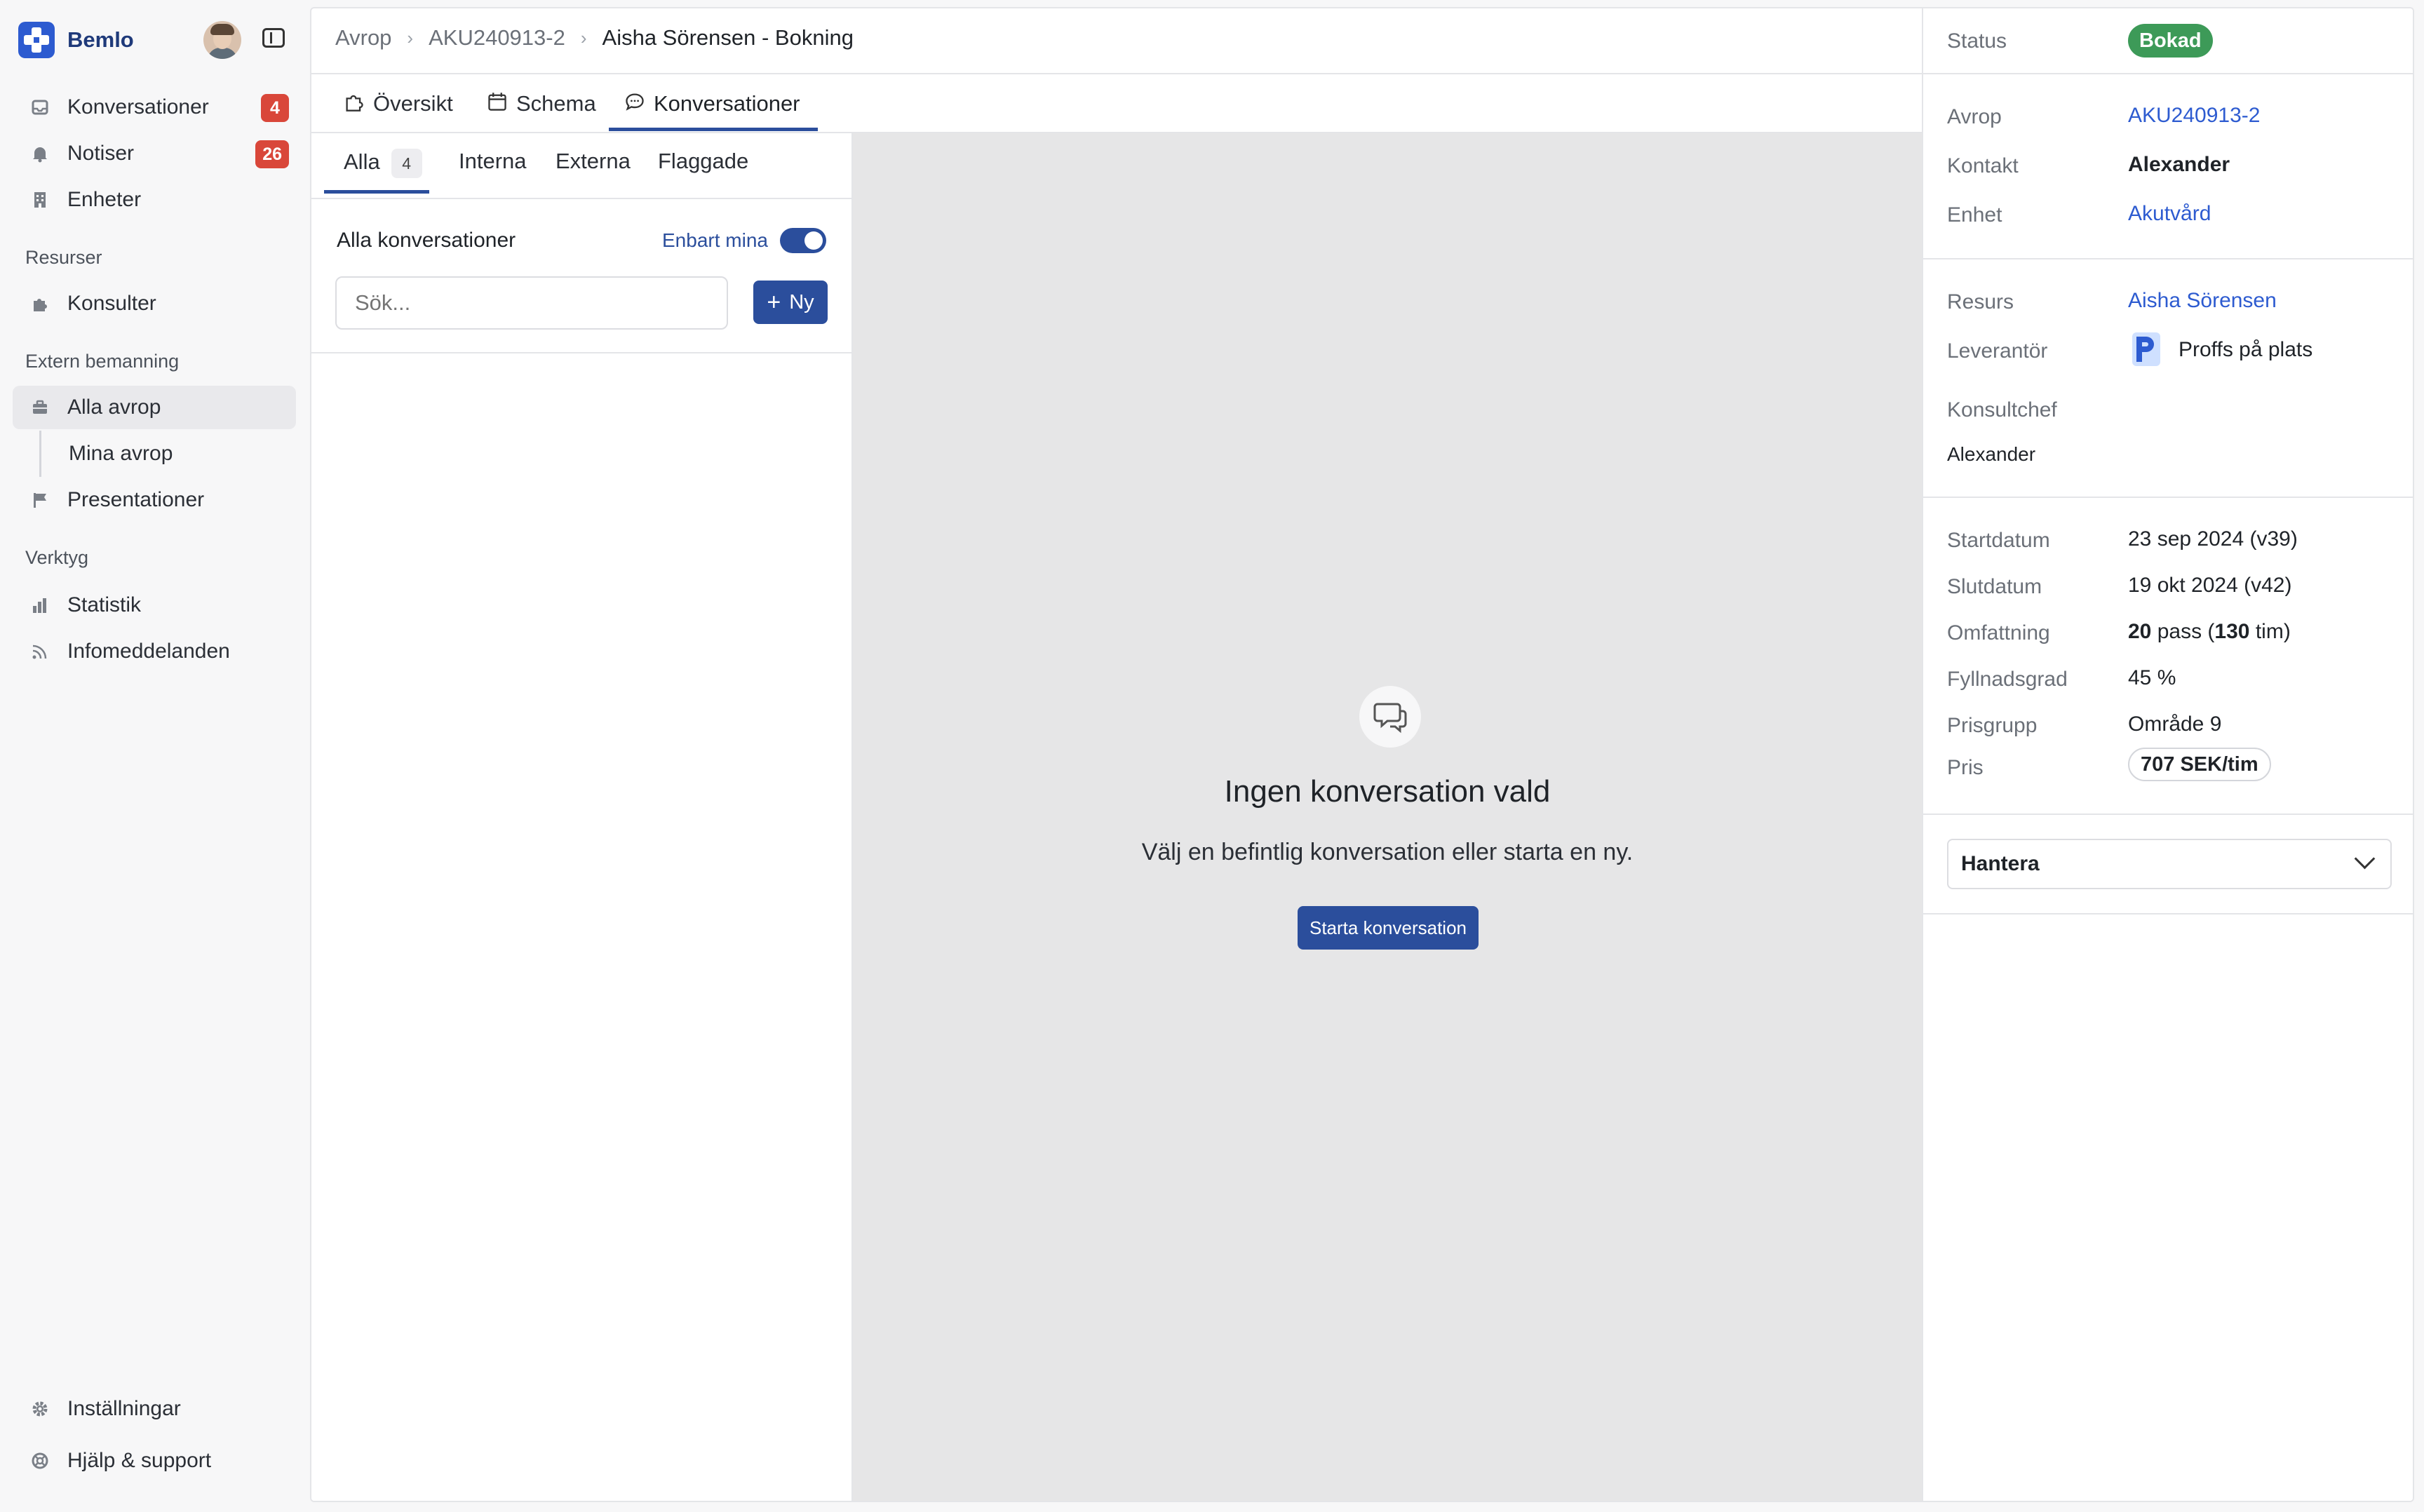  I want to click on start-conversation-button: Starta konversation, so click(1388, 928).